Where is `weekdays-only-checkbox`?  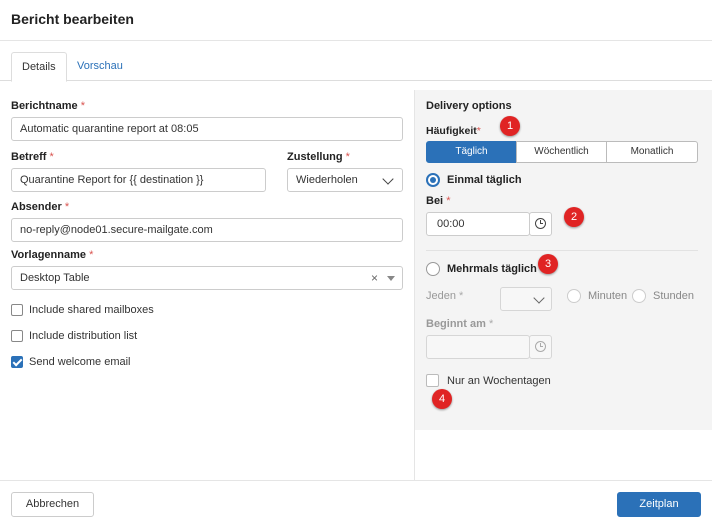 weekdays-only-checkbox is located at coordinates (432, 380).